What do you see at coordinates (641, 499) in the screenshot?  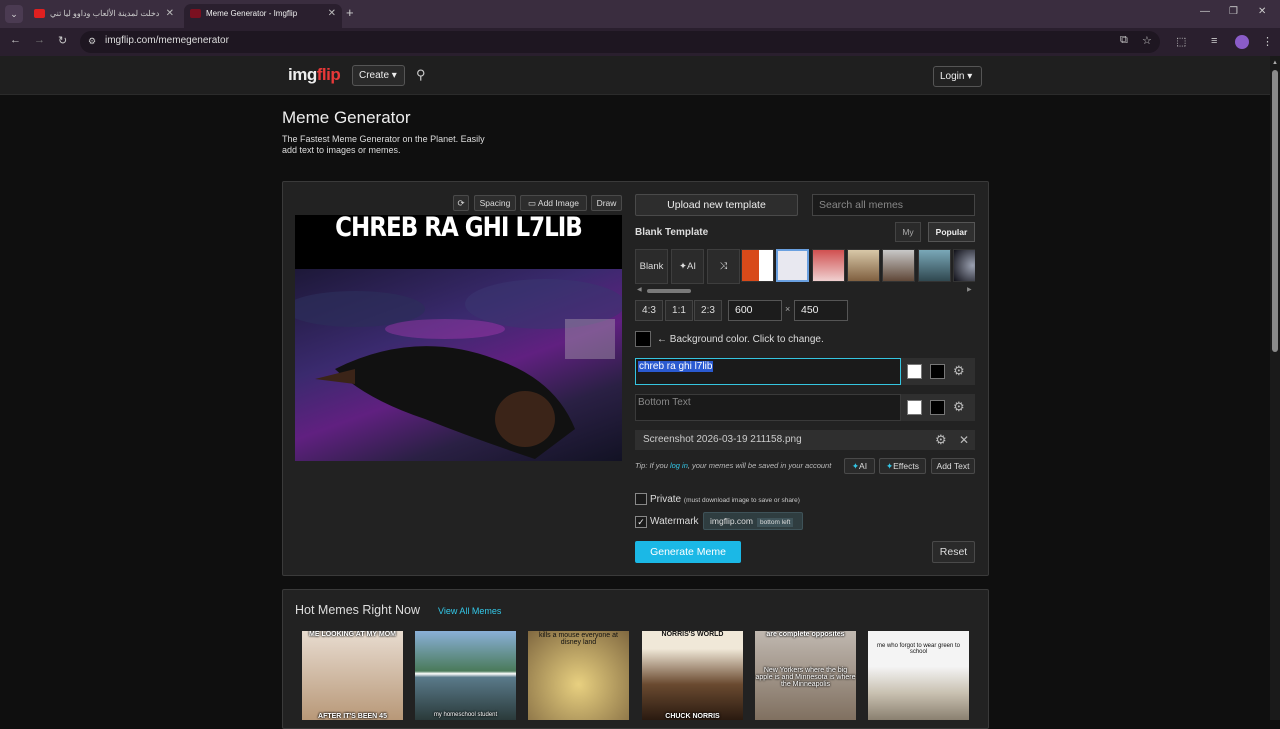 I see `private-checkbox` at bounding box center [641, 499].